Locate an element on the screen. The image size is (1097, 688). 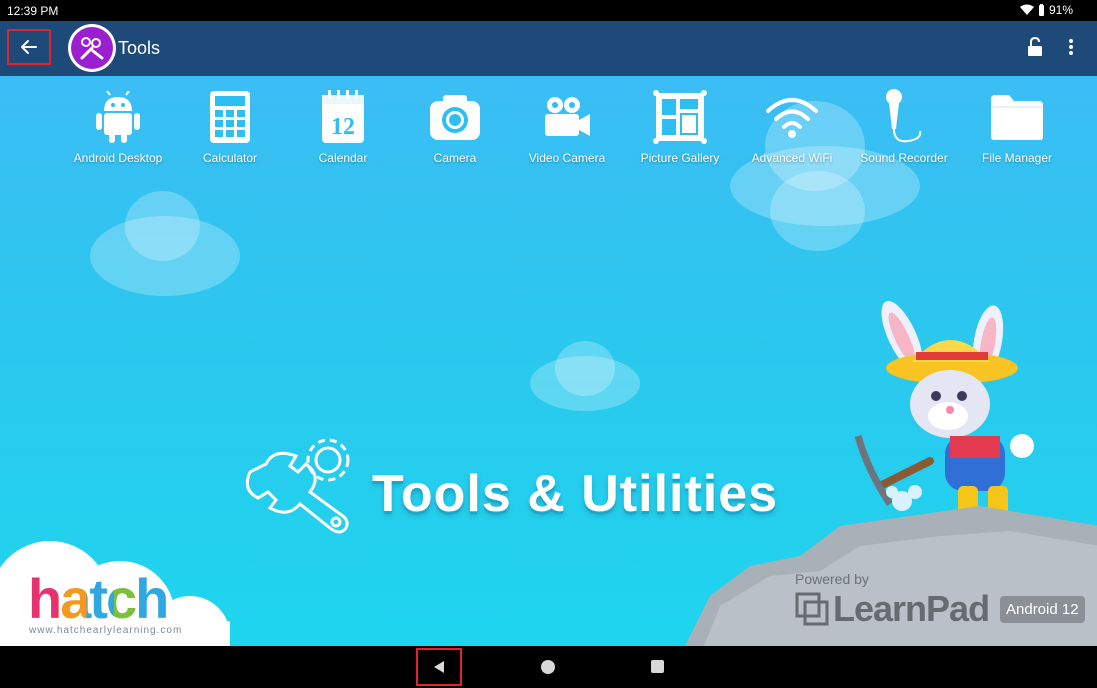
nav-back-button is located at coordinates (439, 667).